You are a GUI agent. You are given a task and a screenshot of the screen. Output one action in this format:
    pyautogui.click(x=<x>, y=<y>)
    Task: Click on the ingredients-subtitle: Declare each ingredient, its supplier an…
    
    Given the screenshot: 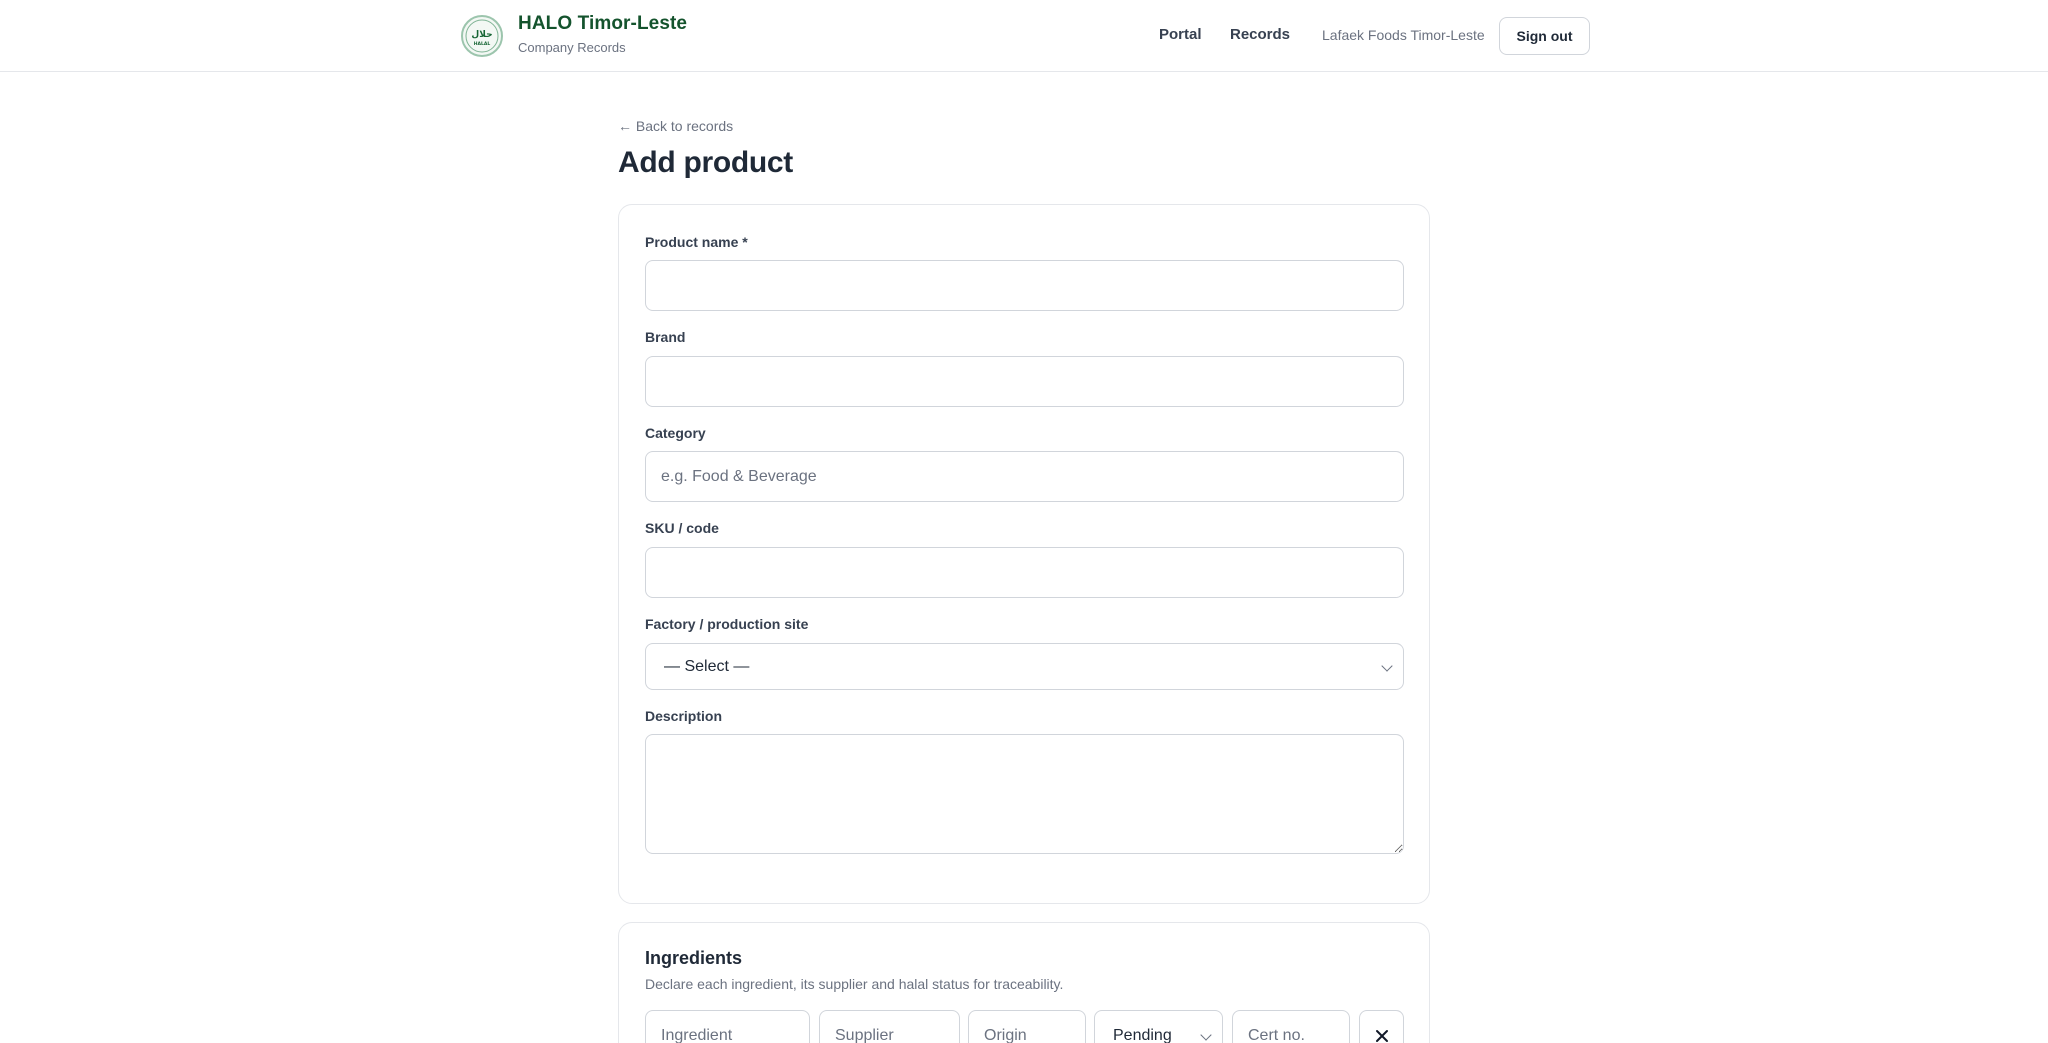 What is the action you would take?
    pyautogui.click(x=854, y=984)
    